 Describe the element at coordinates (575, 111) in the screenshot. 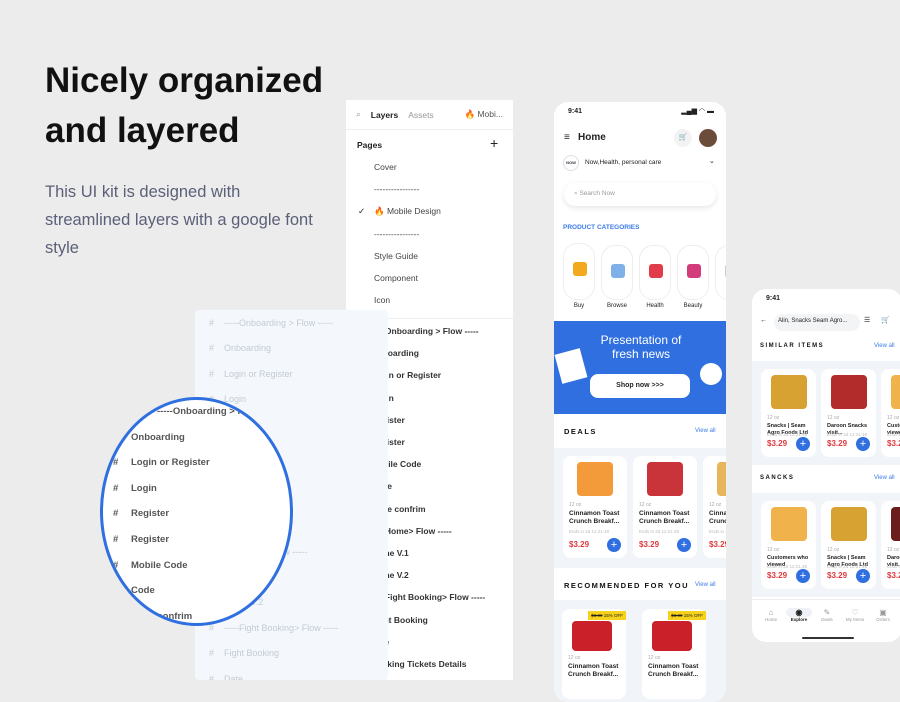

I see `status-time: 9:41` at that location.